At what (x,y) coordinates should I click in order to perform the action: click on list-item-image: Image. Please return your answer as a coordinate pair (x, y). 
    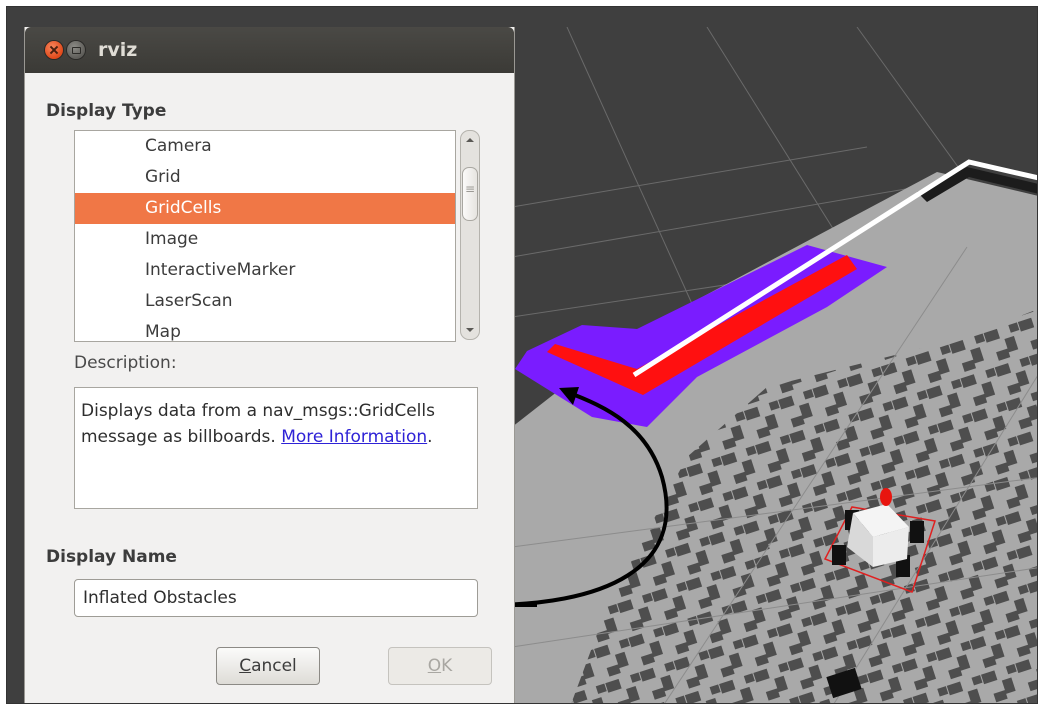
    Looking at the image, I should click on (265, 239).